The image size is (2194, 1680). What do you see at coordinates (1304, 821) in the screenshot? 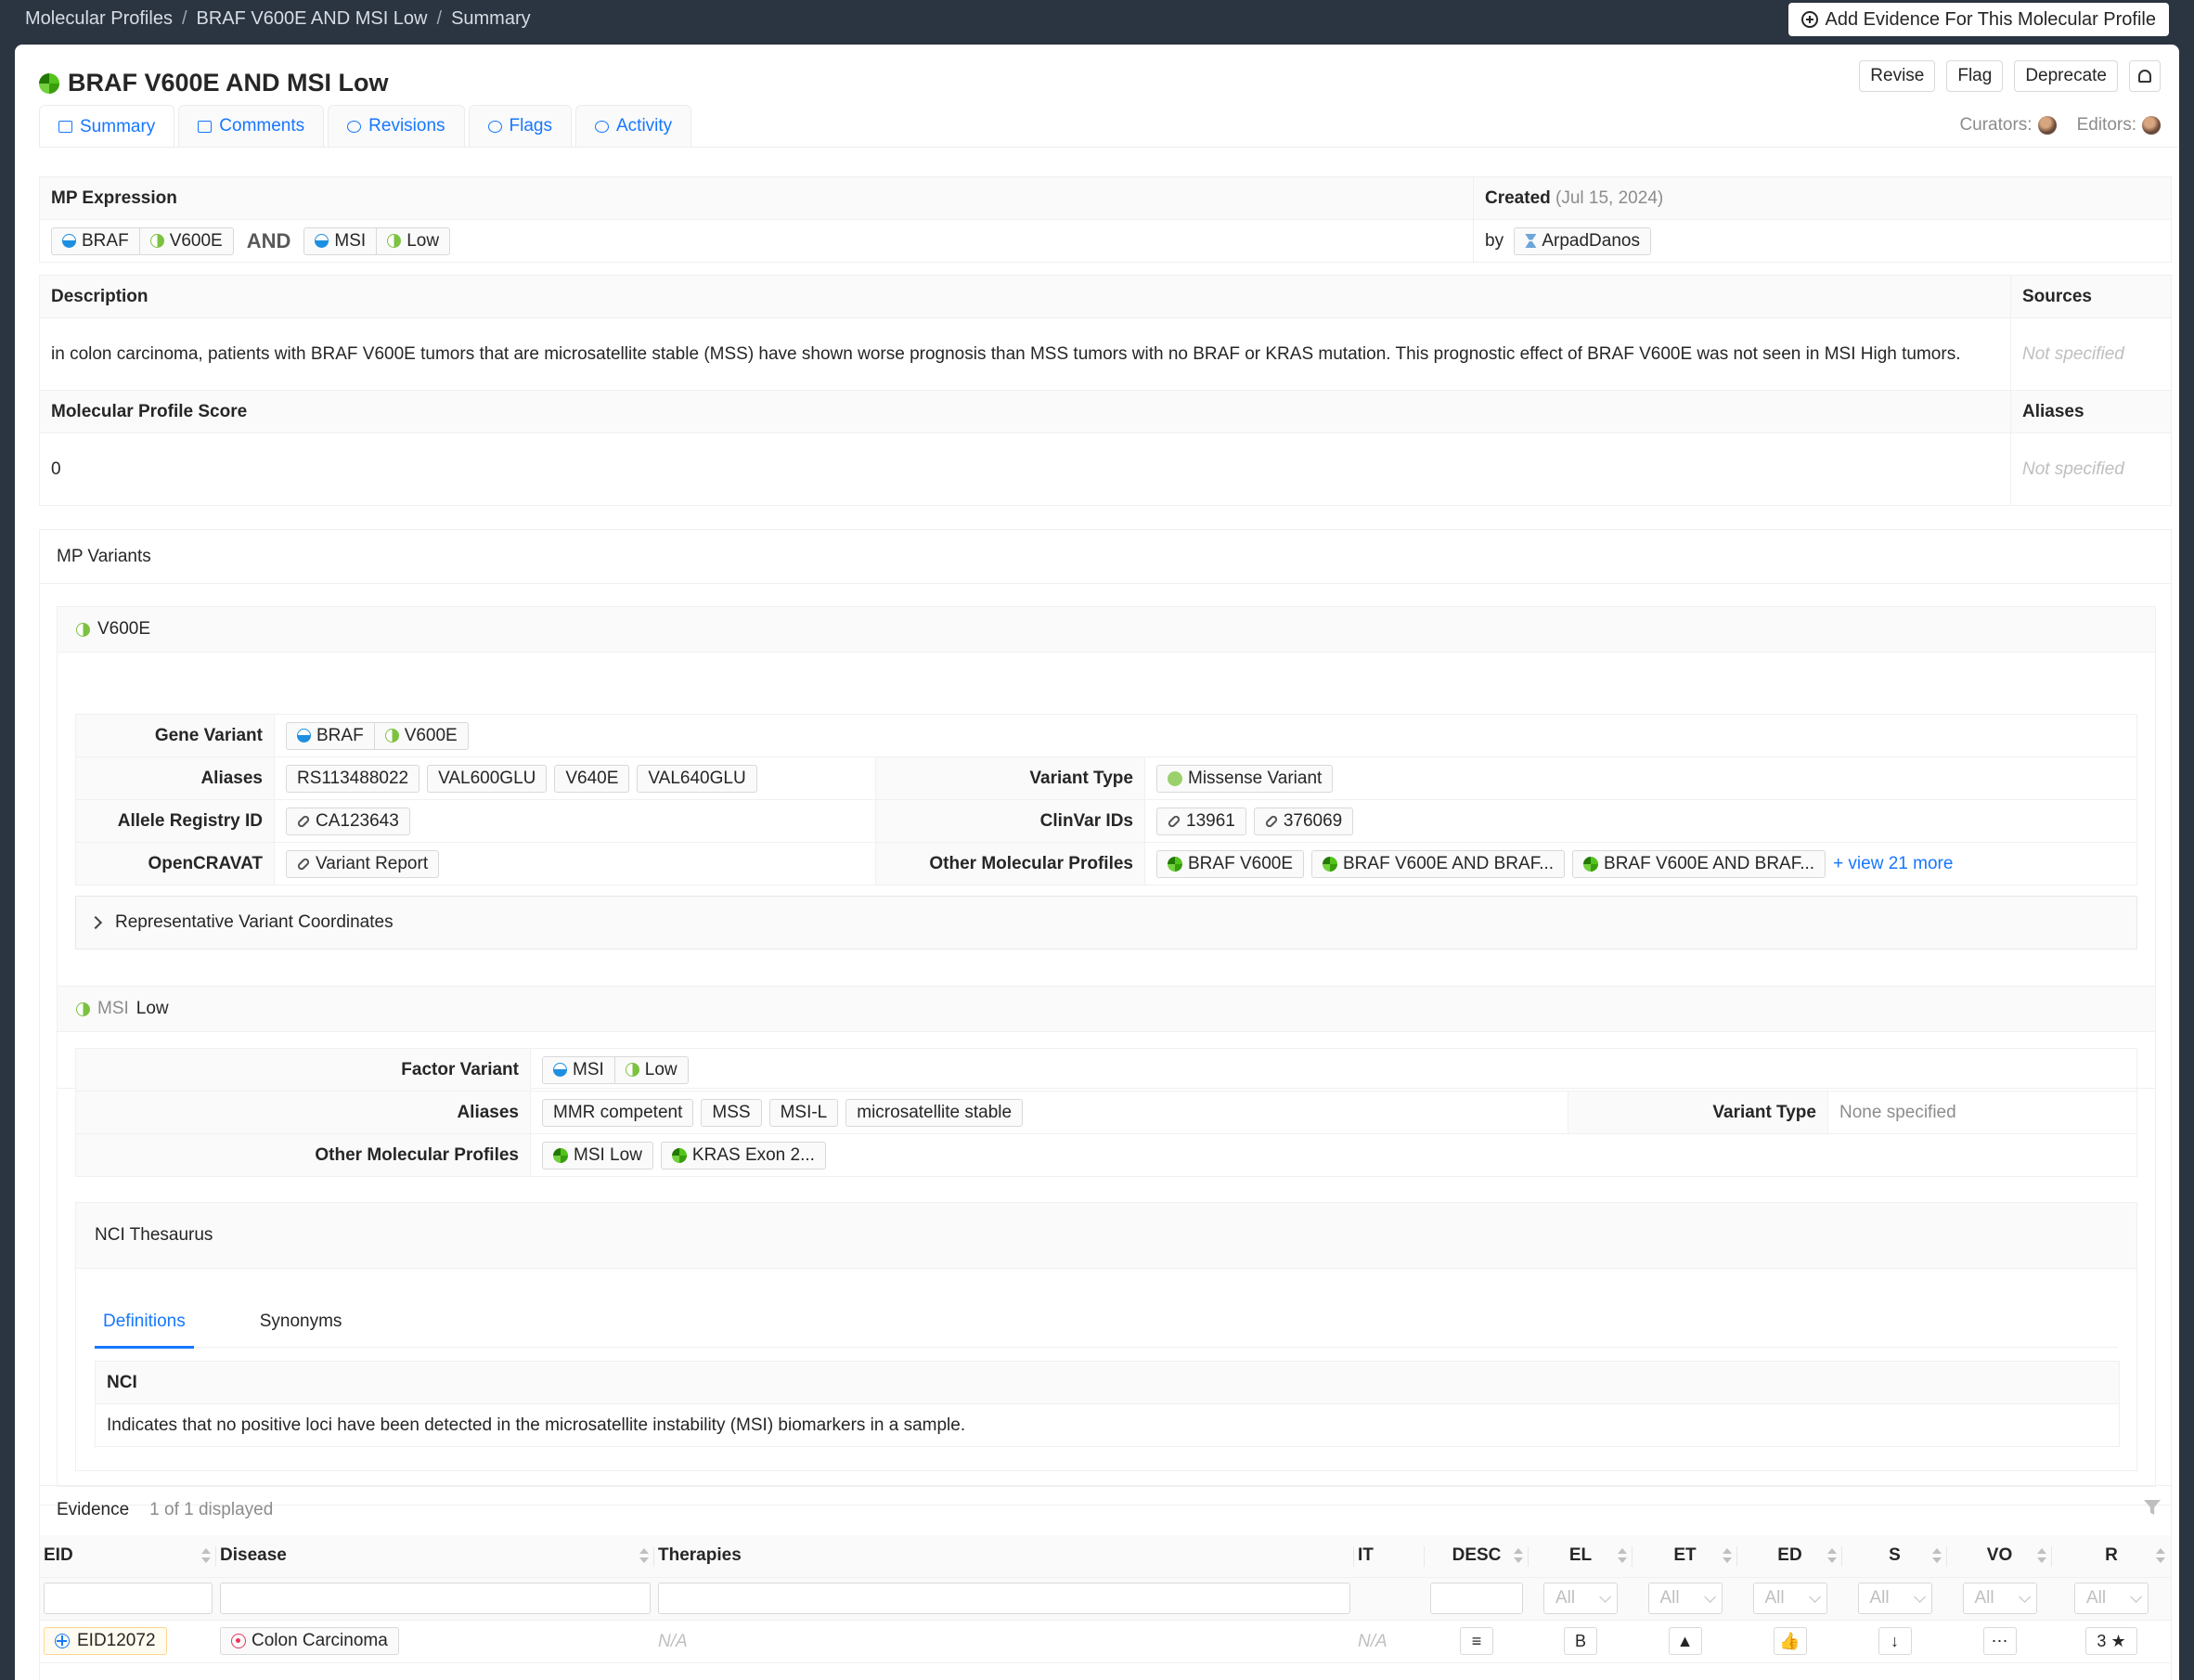
I see `clinvar-link: 376069` at bounding box center [1304, 821].